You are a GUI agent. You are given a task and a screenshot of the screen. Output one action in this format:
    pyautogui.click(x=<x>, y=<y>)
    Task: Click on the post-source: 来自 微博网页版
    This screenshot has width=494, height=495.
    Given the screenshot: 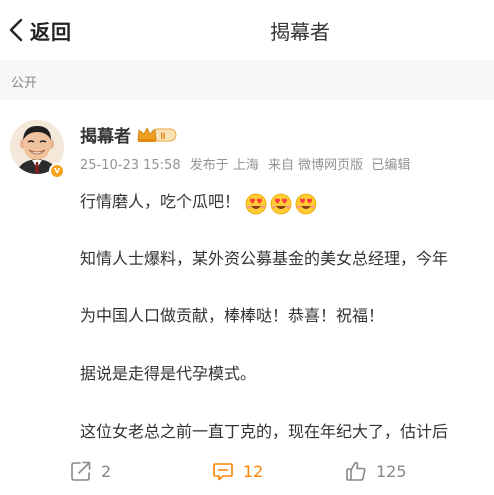 What is the action you would take?
    pyautogui.click(x=316, y=165)
    